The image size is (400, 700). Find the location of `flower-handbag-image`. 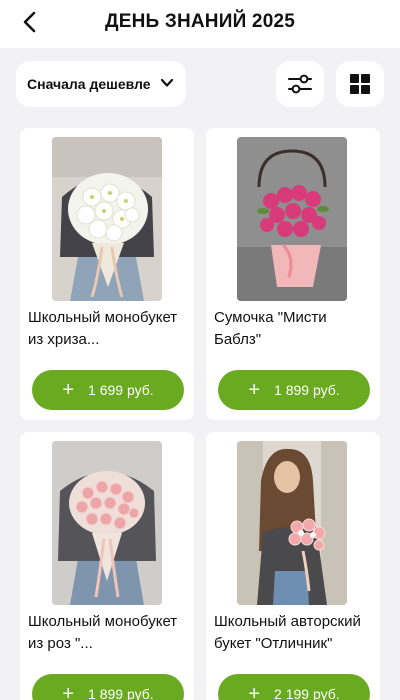

flower-handbag-image is located at coordinates (292, 219).